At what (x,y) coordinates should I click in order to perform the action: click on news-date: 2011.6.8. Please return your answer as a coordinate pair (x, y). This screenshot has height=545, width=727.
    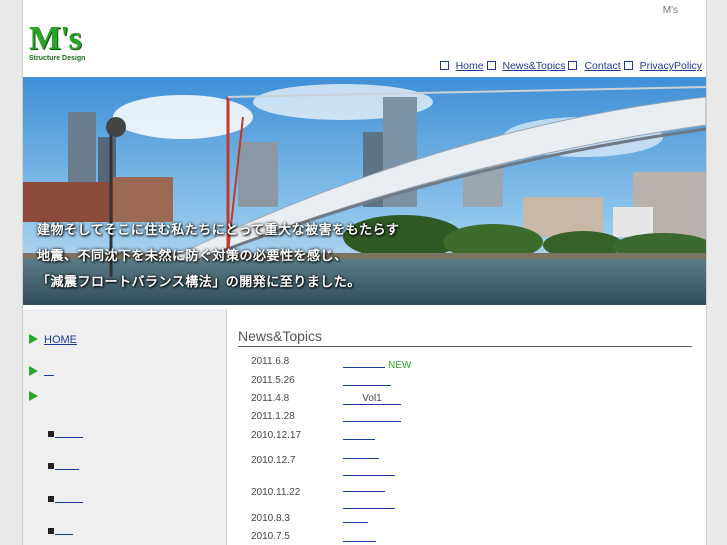
    Looking at the image, I should click on (270, 361).